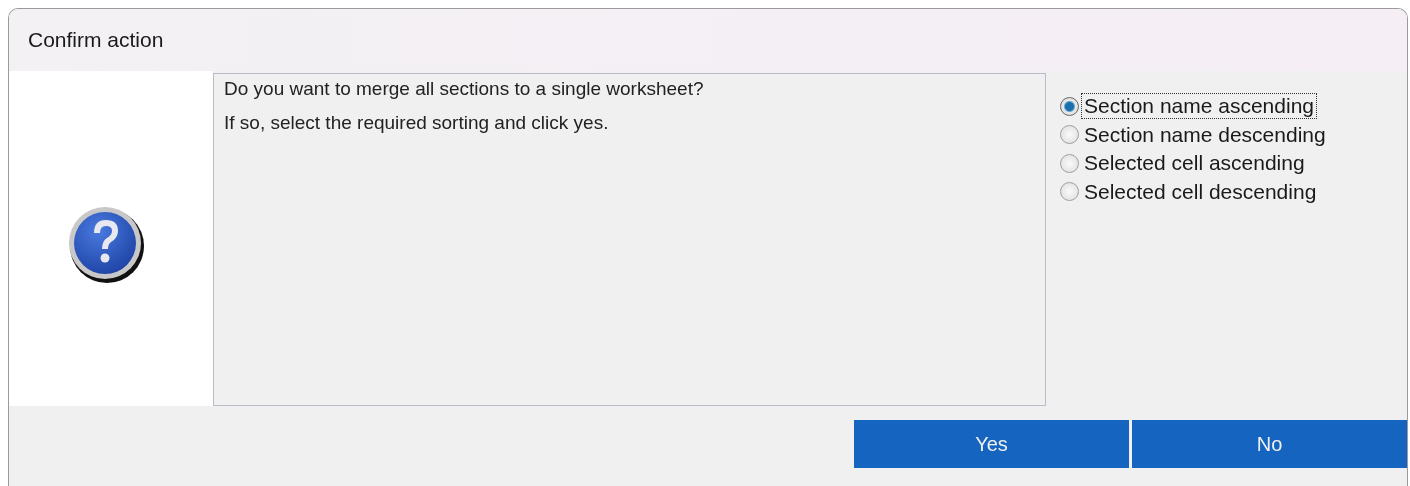  I want to click on sort-option: Selected cell ascending, so click(1194, 163).